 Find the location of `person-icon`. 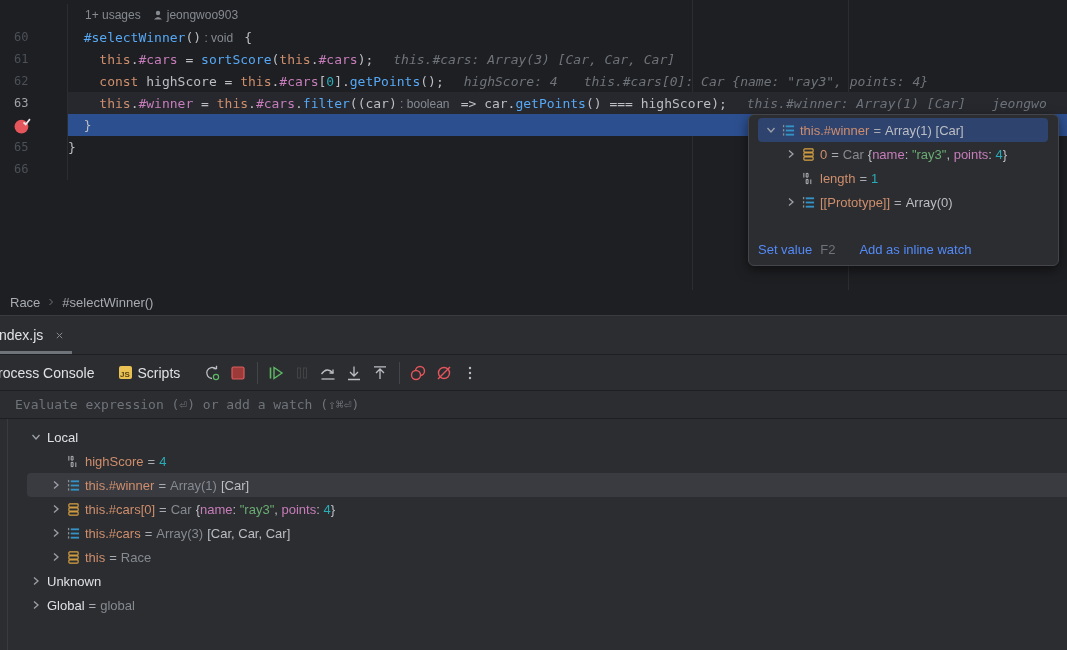

person-icon is located at coordinates (157, 15).